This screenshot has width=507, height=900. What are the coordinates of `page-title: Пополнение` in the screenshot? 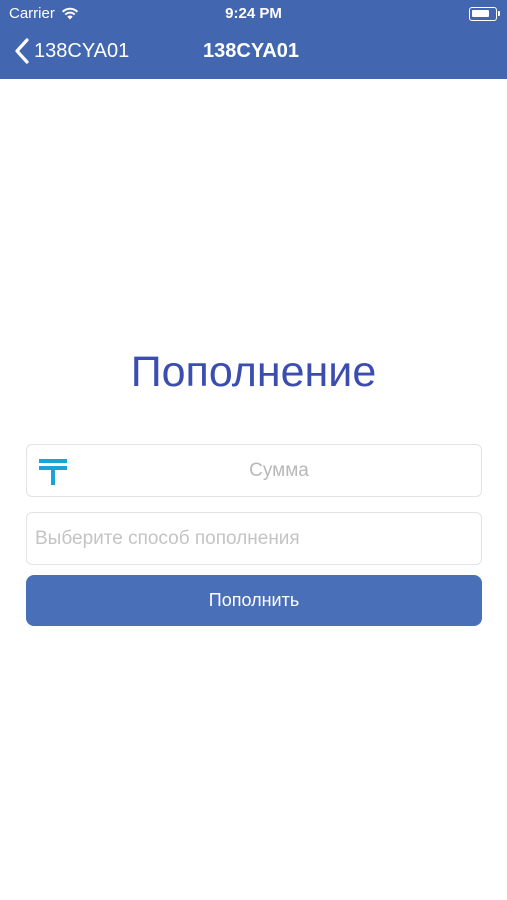 It's located at (253, 372).